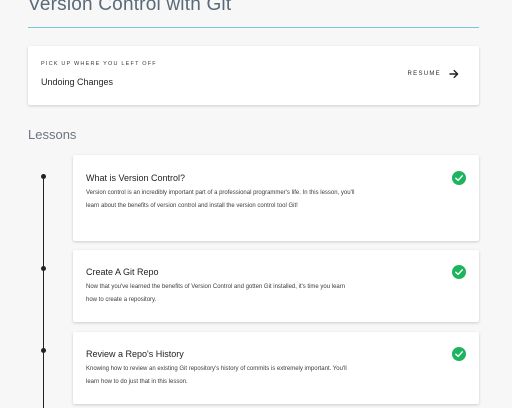 Image resolution: width=512 pixels, height=408 pixels. I want to click on resume-button-label: RESUME, so click(424, 74).